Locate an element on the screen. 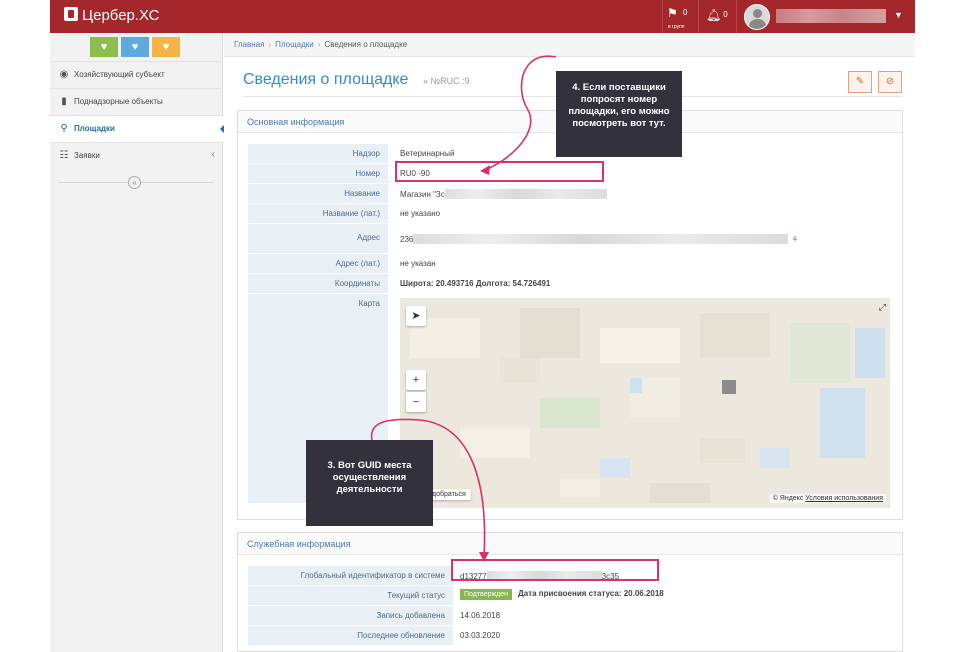 The height and width of the screenshot is (652, 960). shortcut-blue-button: ♥ is located at coordinates (135, 47).